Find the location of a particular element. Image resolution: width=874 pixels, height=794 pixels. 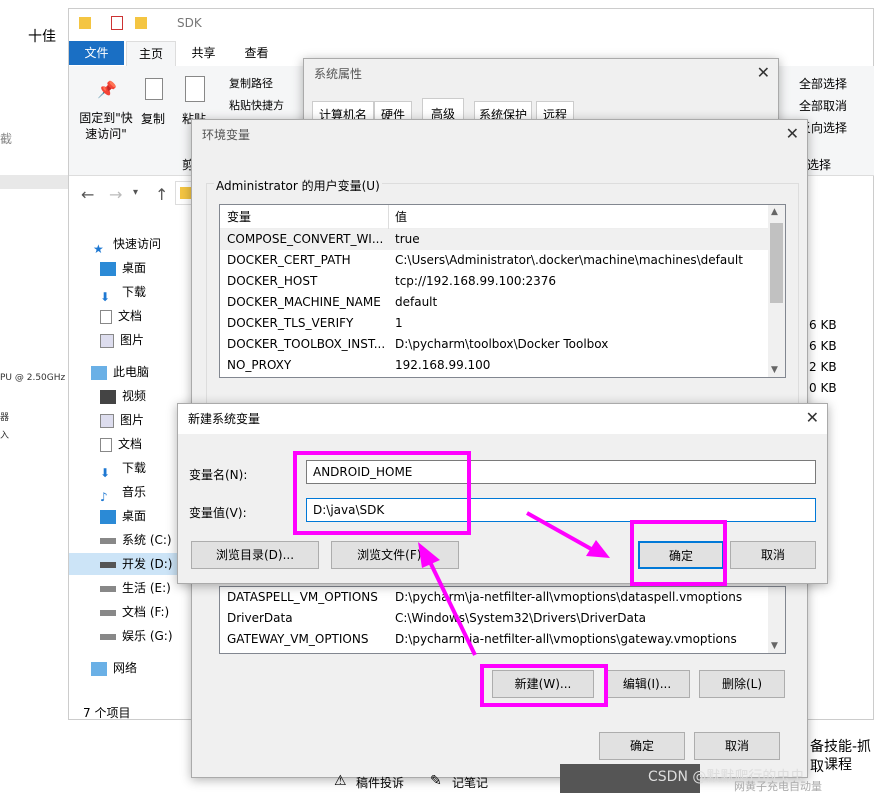

notes-link: 记笔记 is located at coordinates (470, 782).